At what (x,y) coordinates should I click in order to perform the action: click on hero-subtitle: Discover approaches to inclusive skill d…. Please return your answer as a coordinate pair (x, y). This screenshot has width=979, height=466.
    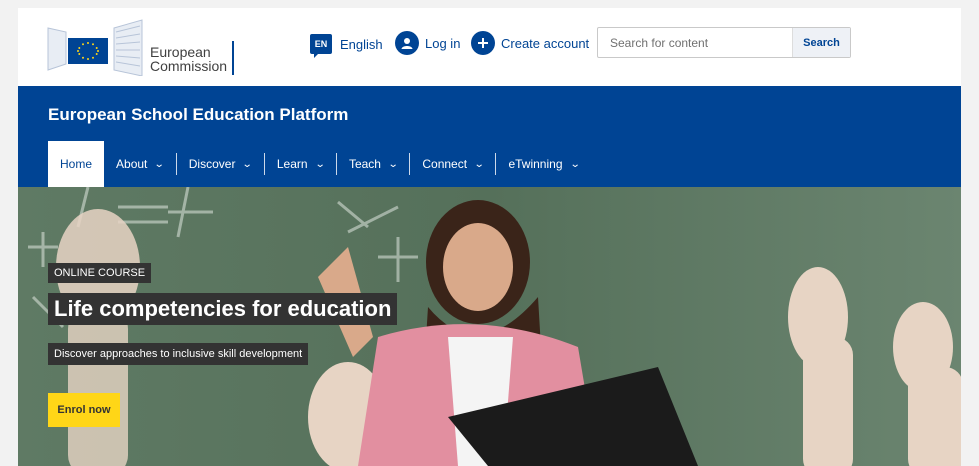
    Looking at the image, I should click on (178, 354).